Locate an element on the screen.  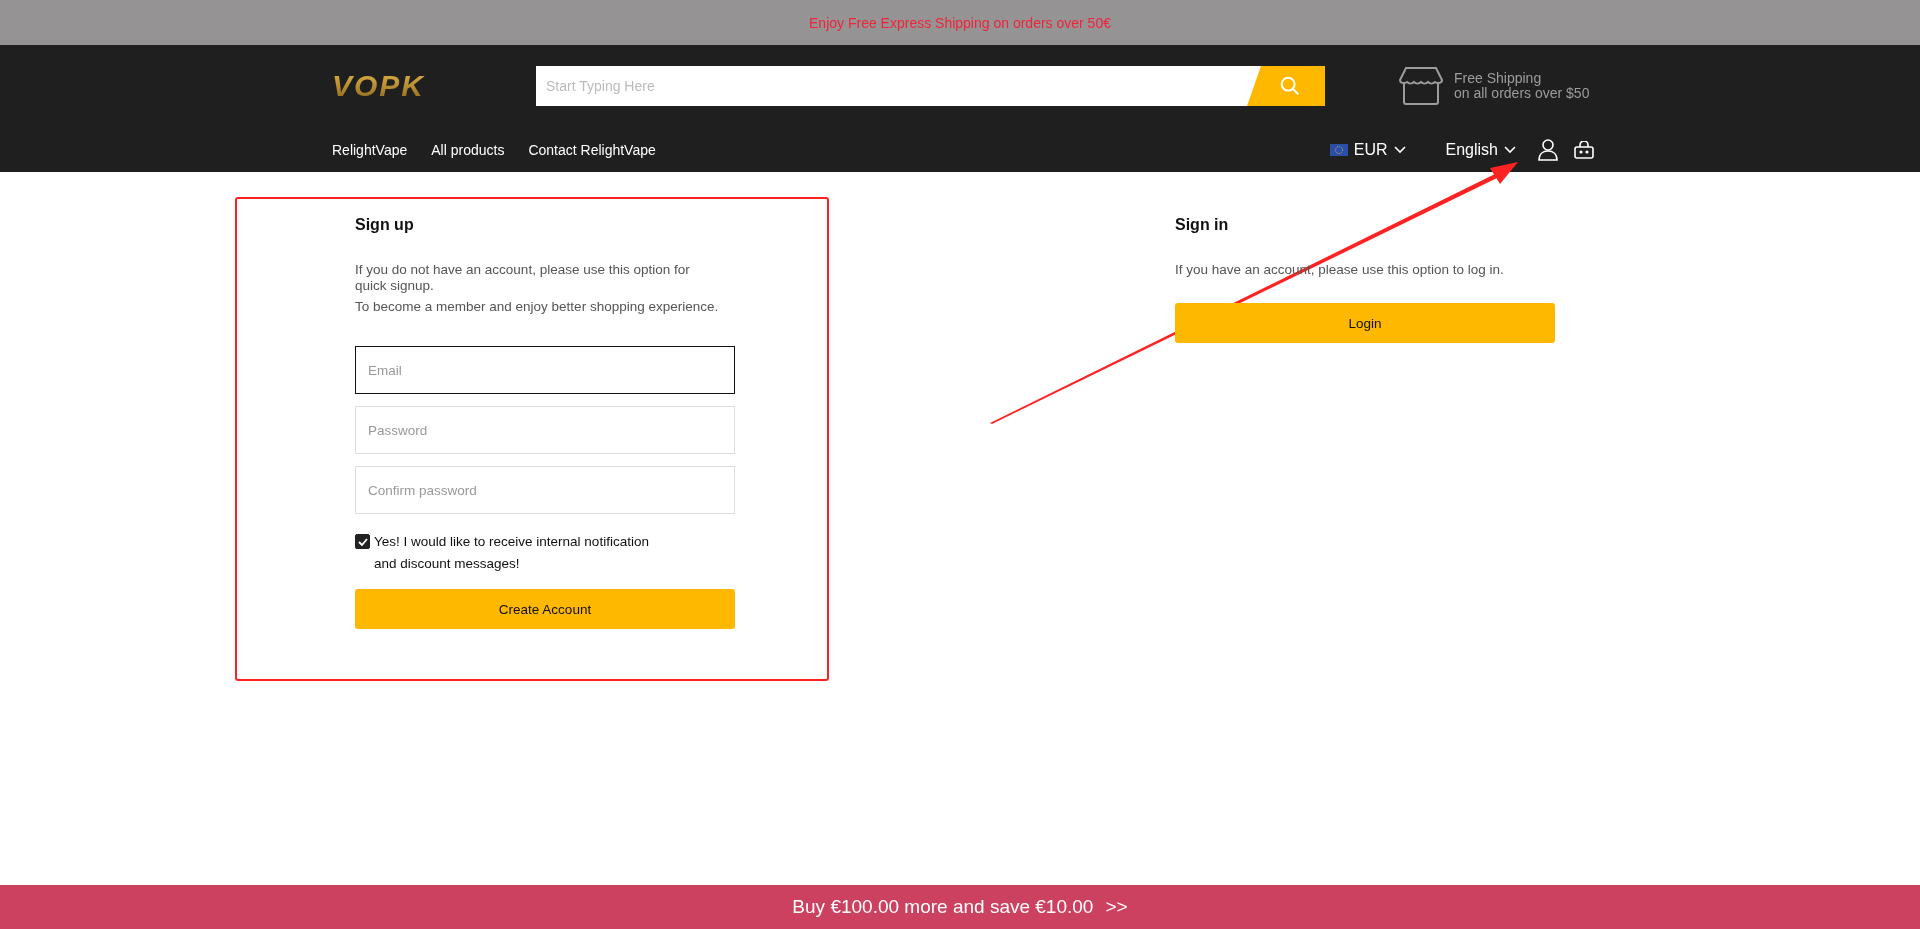
basket-icon is located at coordinates (1584, 149).